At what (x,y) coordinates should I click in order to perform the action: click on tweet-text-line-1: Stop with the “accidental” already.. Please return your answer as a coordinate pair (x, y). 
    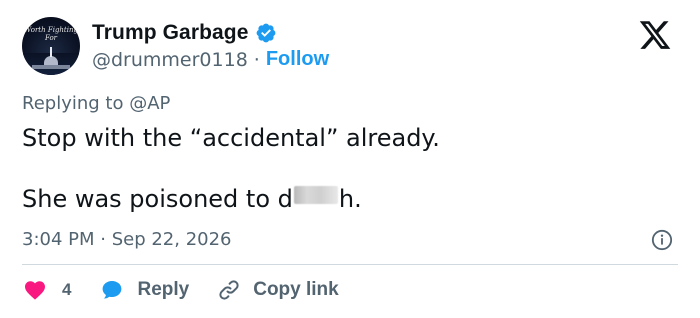
    Looking at the image, I should click on (231, 138).